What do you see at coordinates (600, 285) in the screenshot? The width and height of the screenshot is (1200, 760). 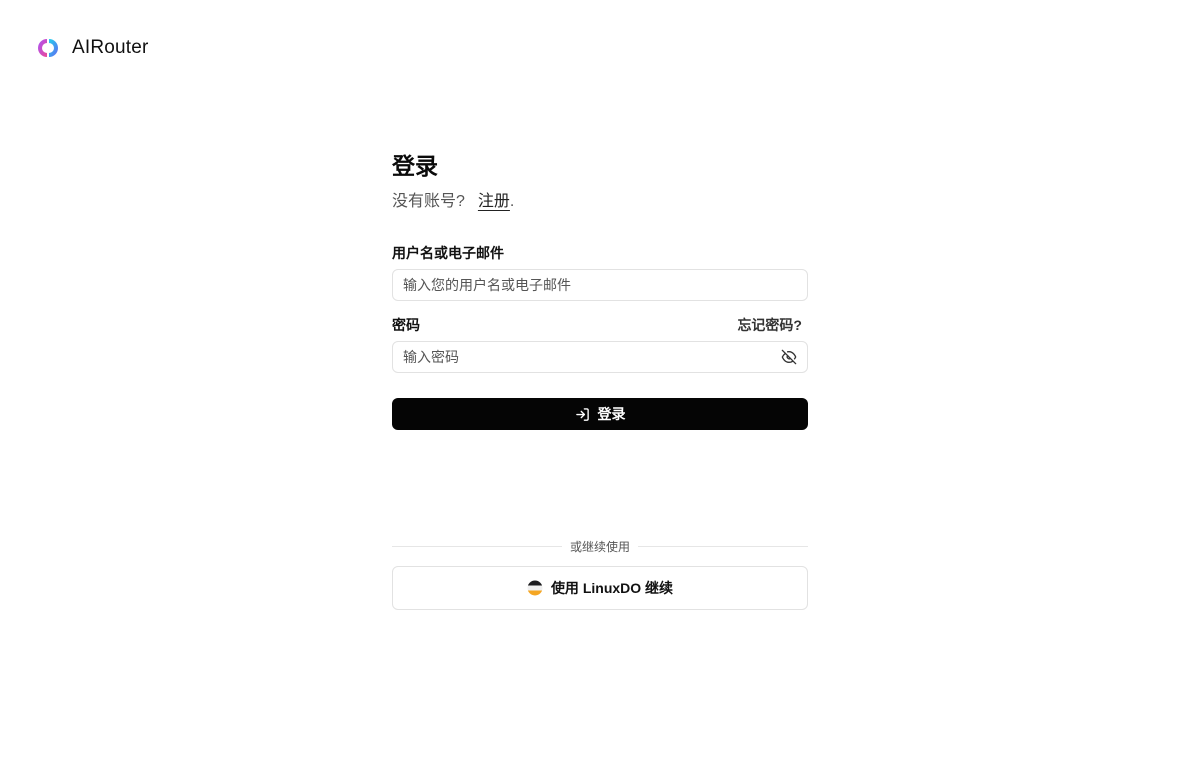 I see `username-input: 输入您的用户名或电子邮件` at bounding box center [600, 285].